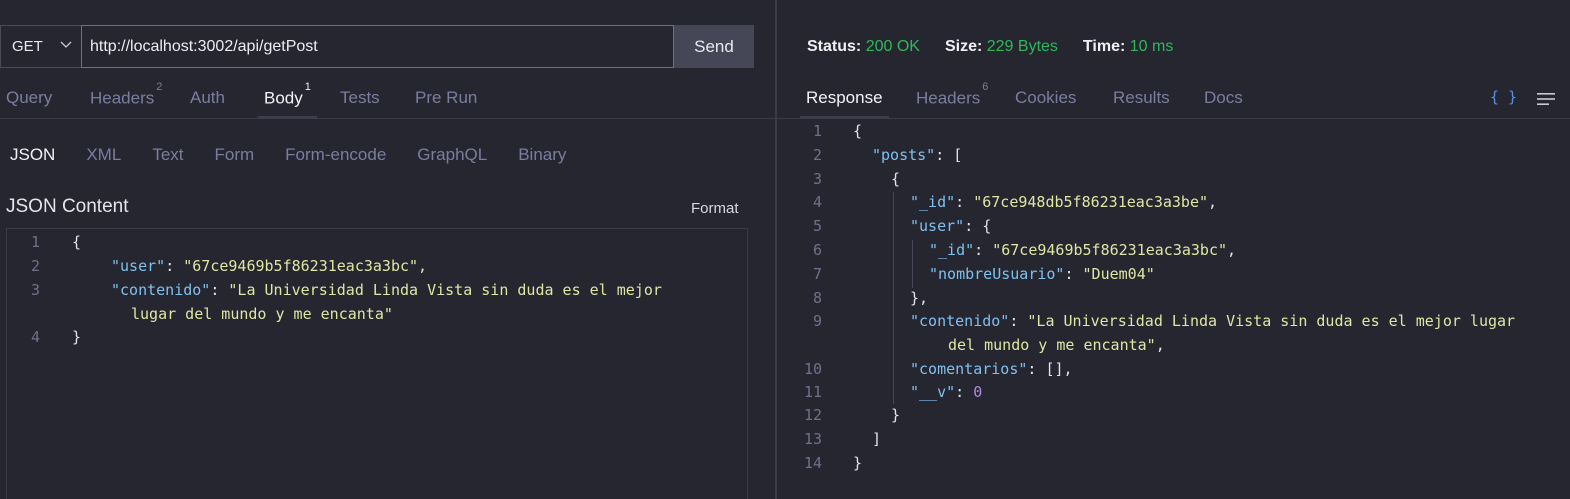  Describe the element at coordinates (776, 249) in the screenshot. I see `pane-splitter` at that location.